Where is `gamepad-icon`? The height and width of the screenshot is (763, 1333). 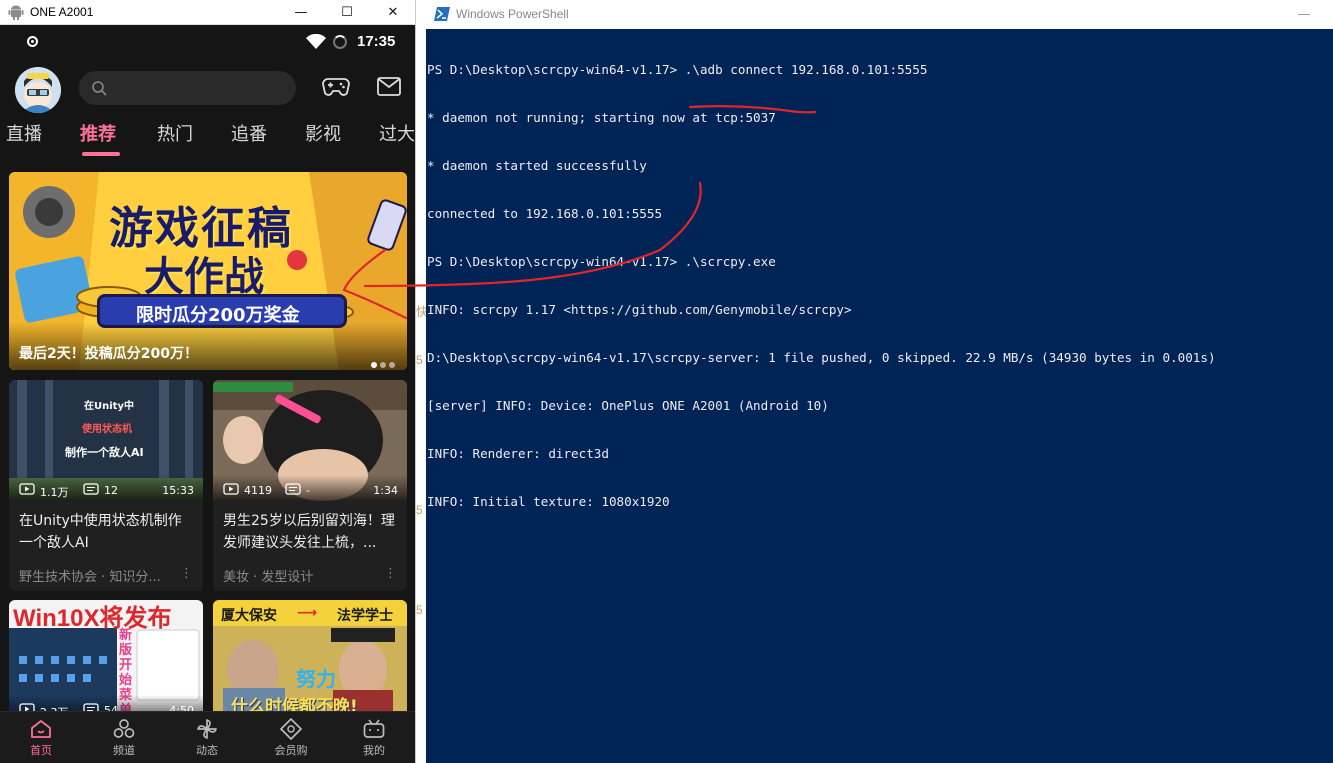 gamepad-icon is located at coordinates (336, 87).